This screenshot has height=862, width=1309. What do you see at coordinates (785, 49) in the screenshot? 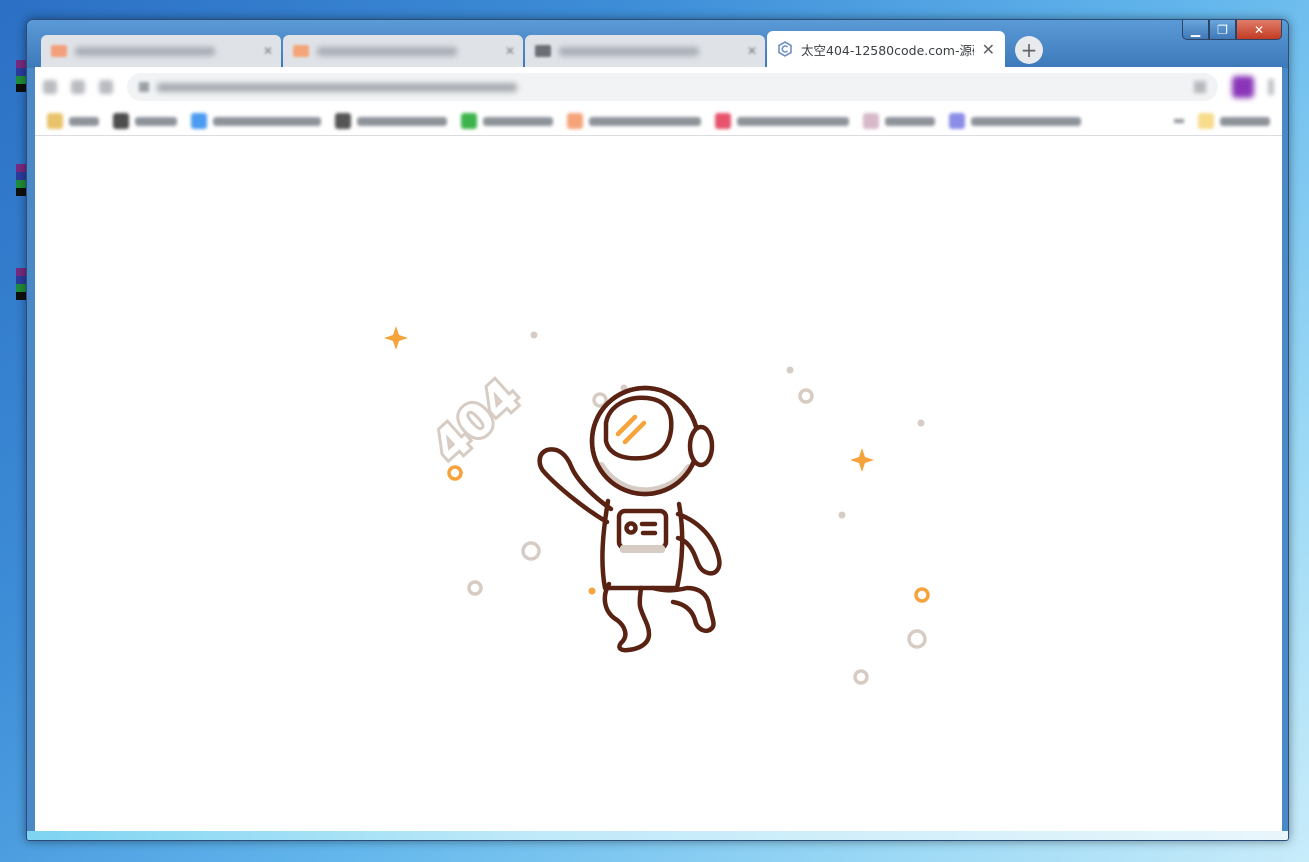
I see `hexagon-logo-icon` at bounding box center [785, 49].